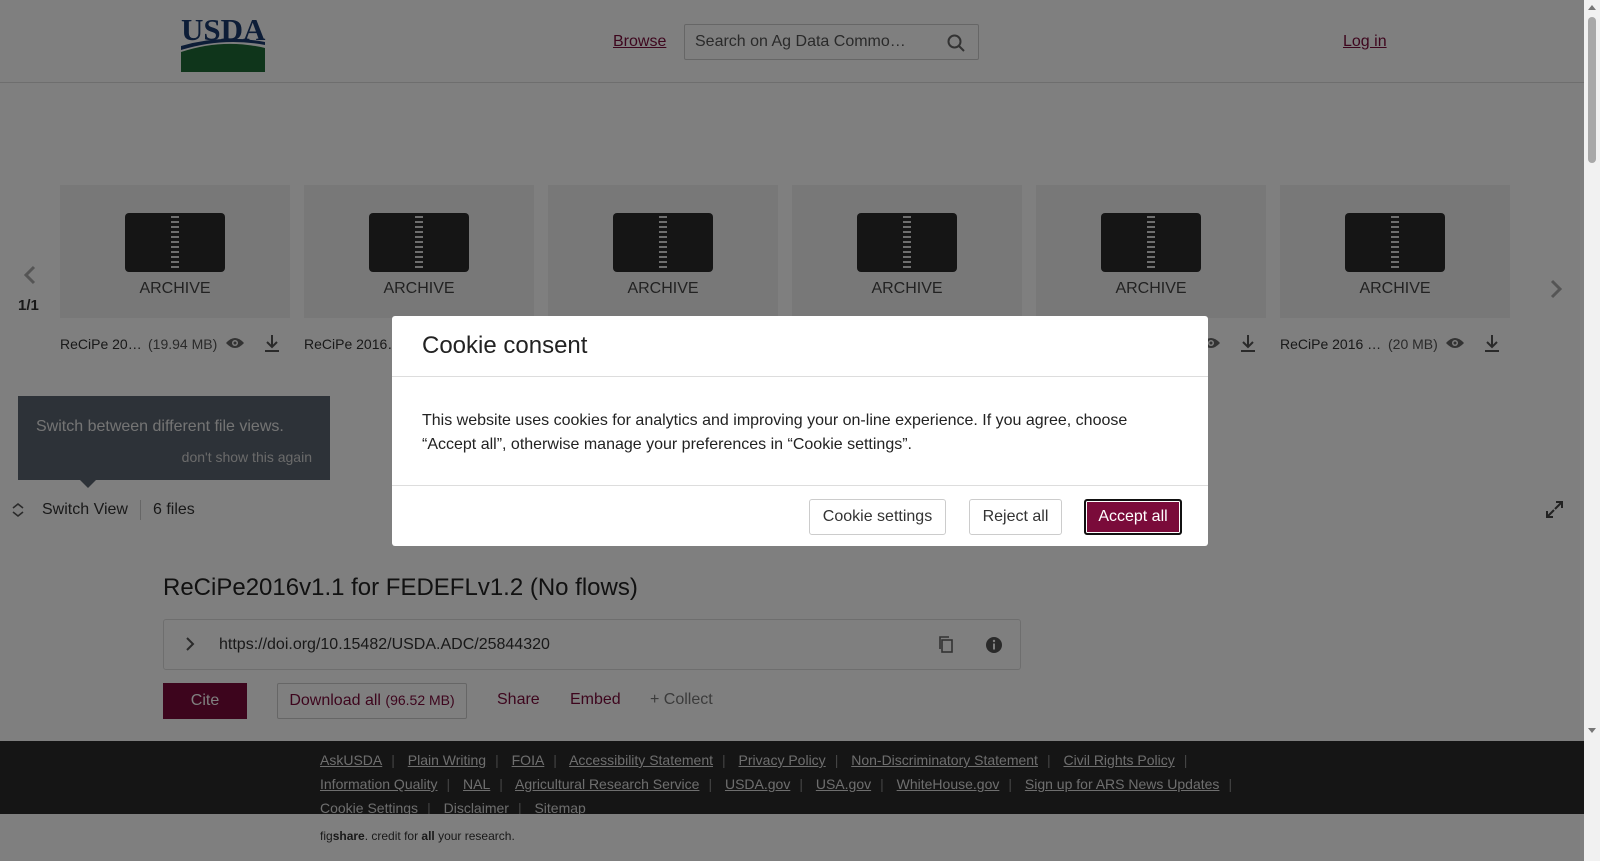 The height and width of the screenshot is (861, 1600). I want to click on dialog-footer: Cookie settings Reject all Accept all, so click(800, 515).